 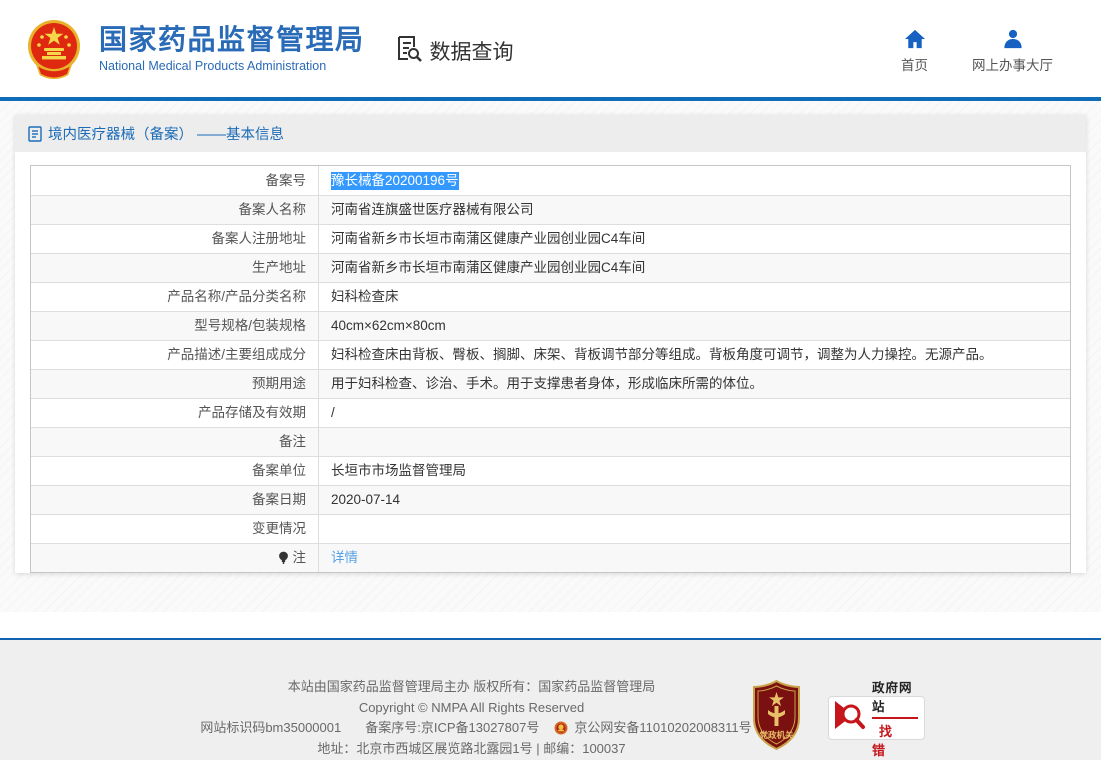 I want to click on breadcrumb-text: 境内医疗器械（备案） ——基本信息, so click(x=166, y=135).